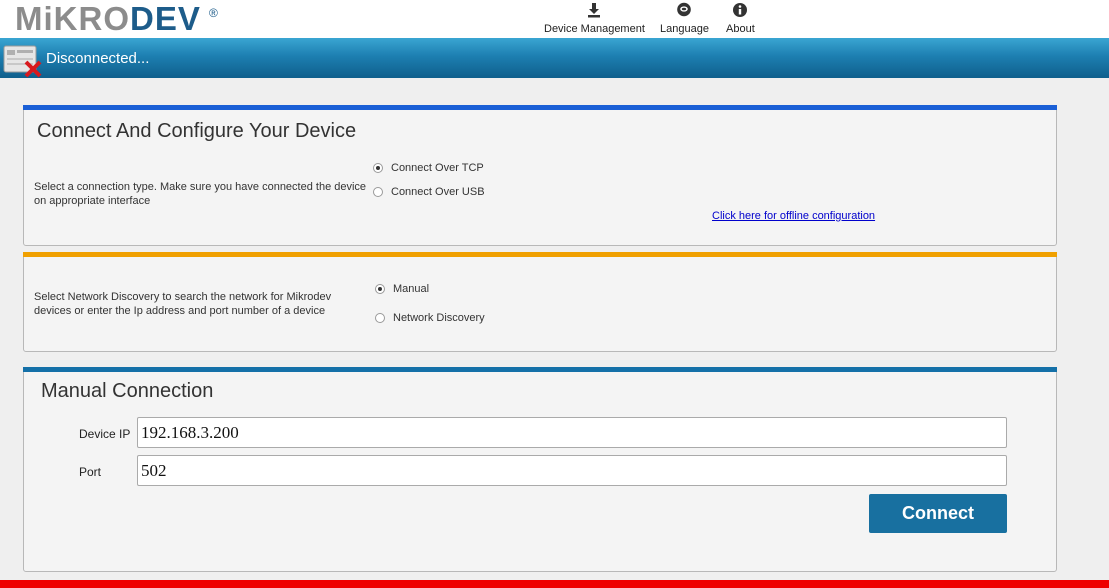 This screenshot has height=588, width=1109. What do you see at coordinates (22, 61) in the screenshot?
I see `device-disconnected-icon` at bounding box center [22, 61].